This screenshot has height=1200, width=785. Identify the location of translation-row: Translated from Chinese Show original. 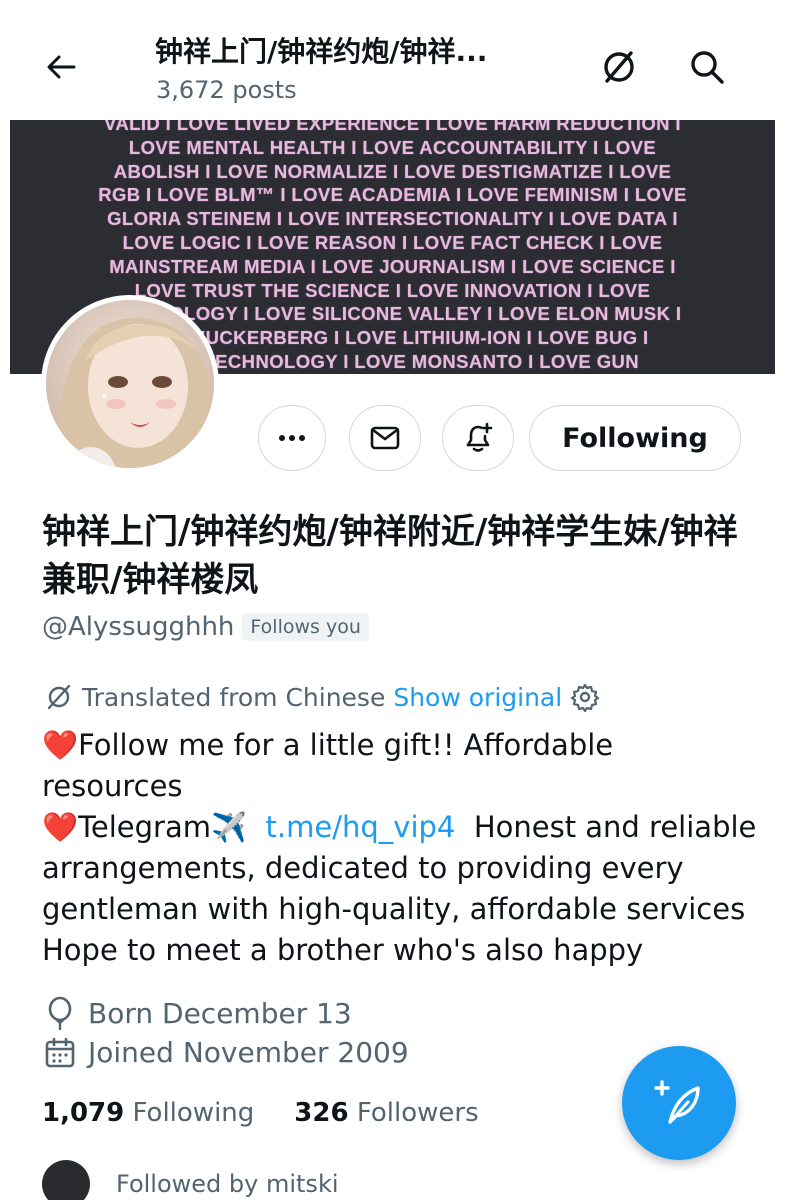
(322, 697).